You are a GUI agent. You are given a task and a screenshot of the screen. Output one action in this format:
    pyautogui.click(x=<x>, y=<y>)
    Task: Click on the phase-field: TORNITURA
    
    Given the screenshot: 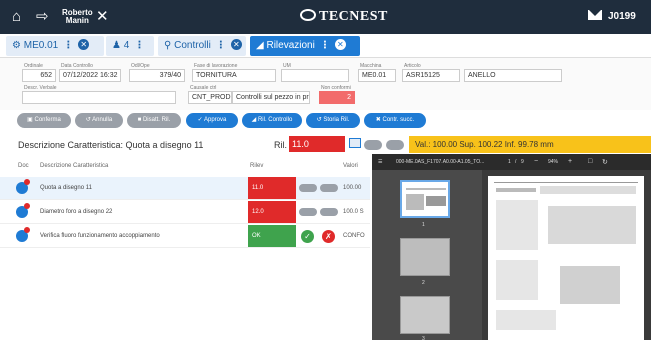 What is the action you would take?
    pyautogui.click(x=234, y=75)
    